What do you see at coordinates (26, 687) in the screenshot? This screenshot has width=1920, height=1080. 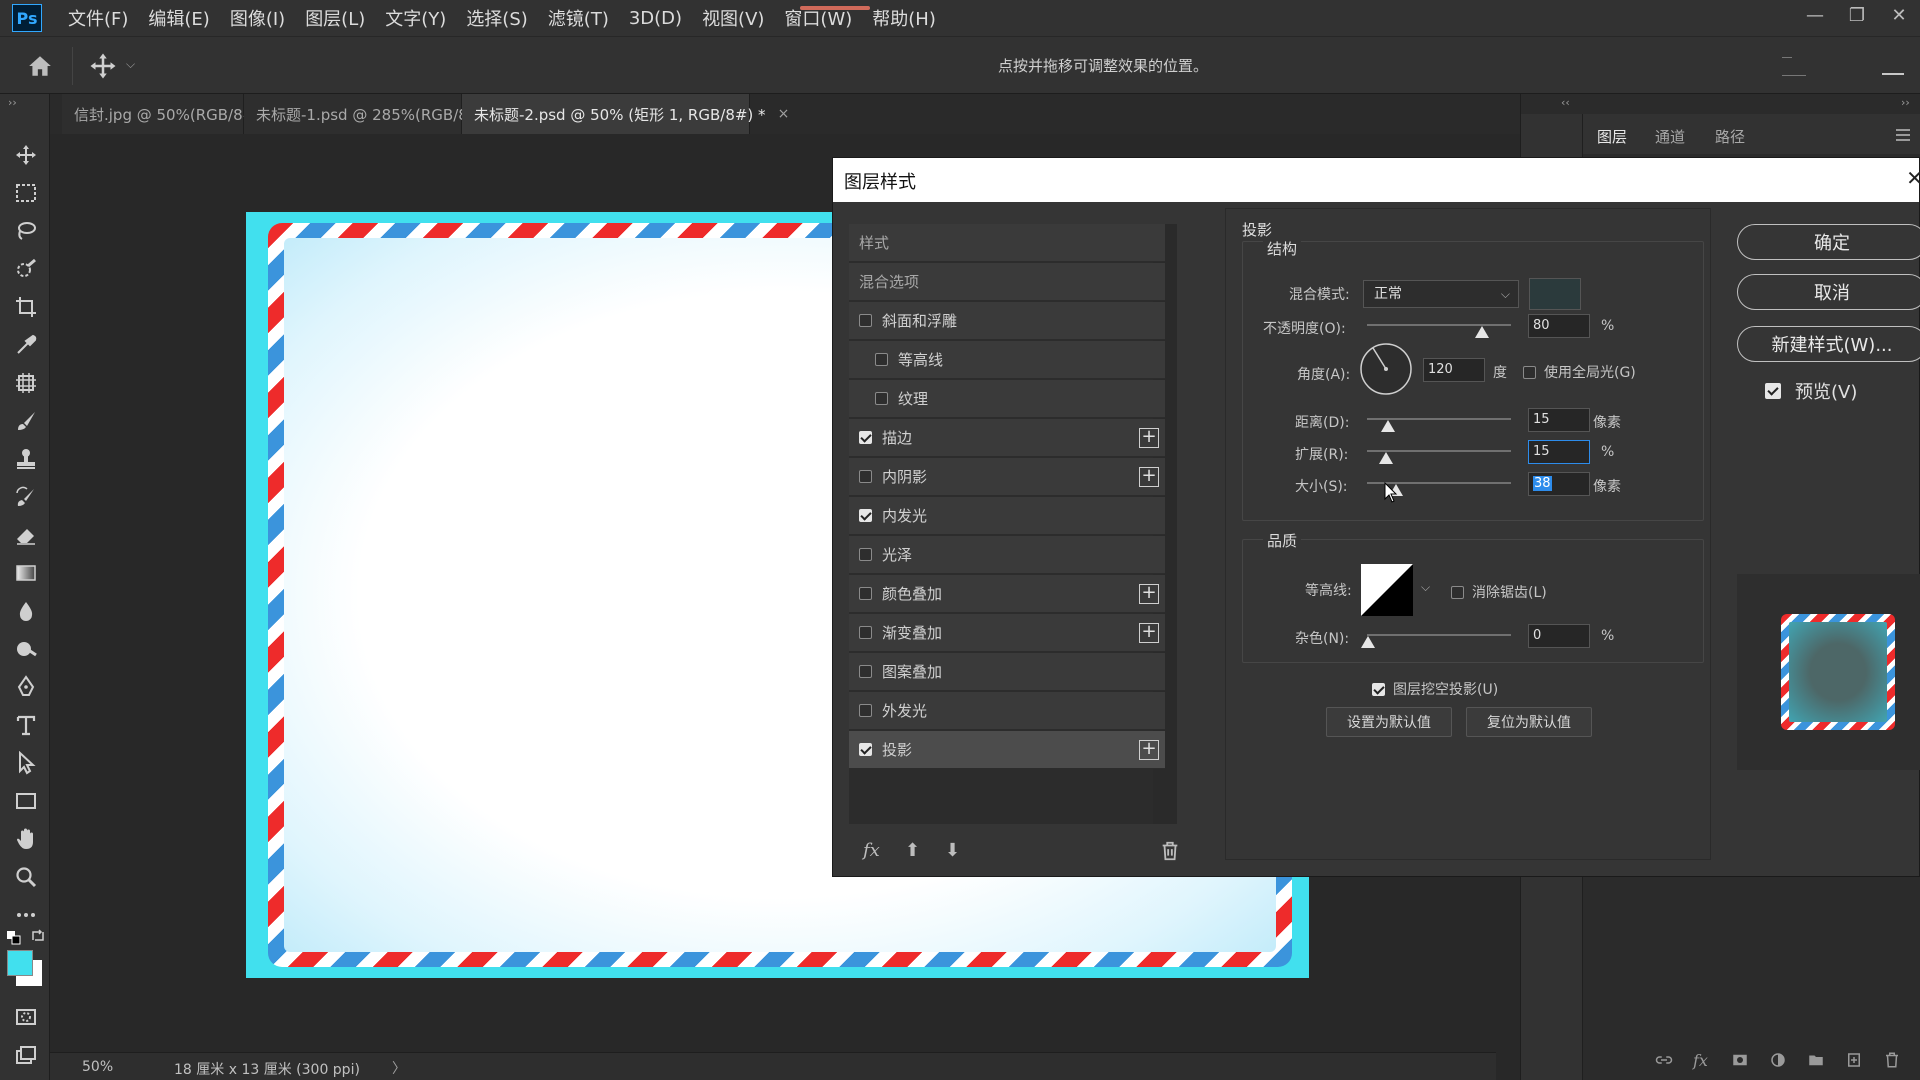 I see `pen-tool` at bounding box center [26, 687].